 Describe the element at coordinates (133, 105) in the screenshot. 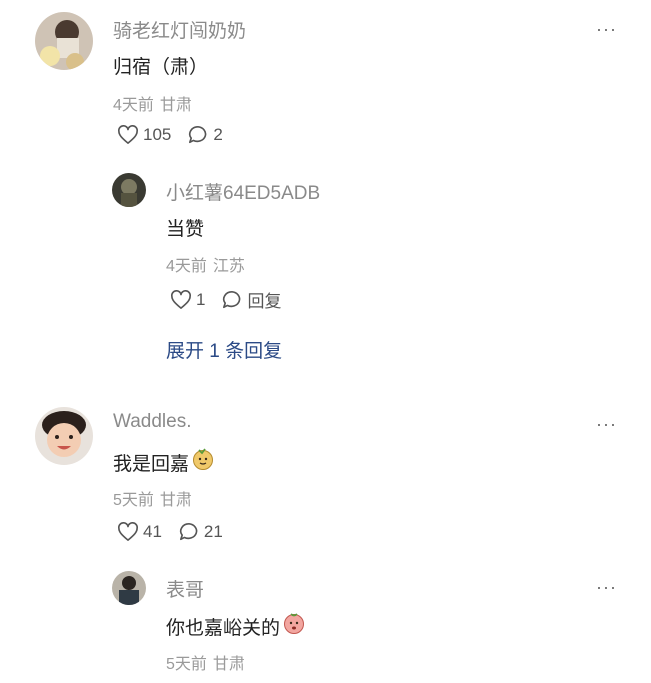

I see `comment-time: 4天前` at that location.